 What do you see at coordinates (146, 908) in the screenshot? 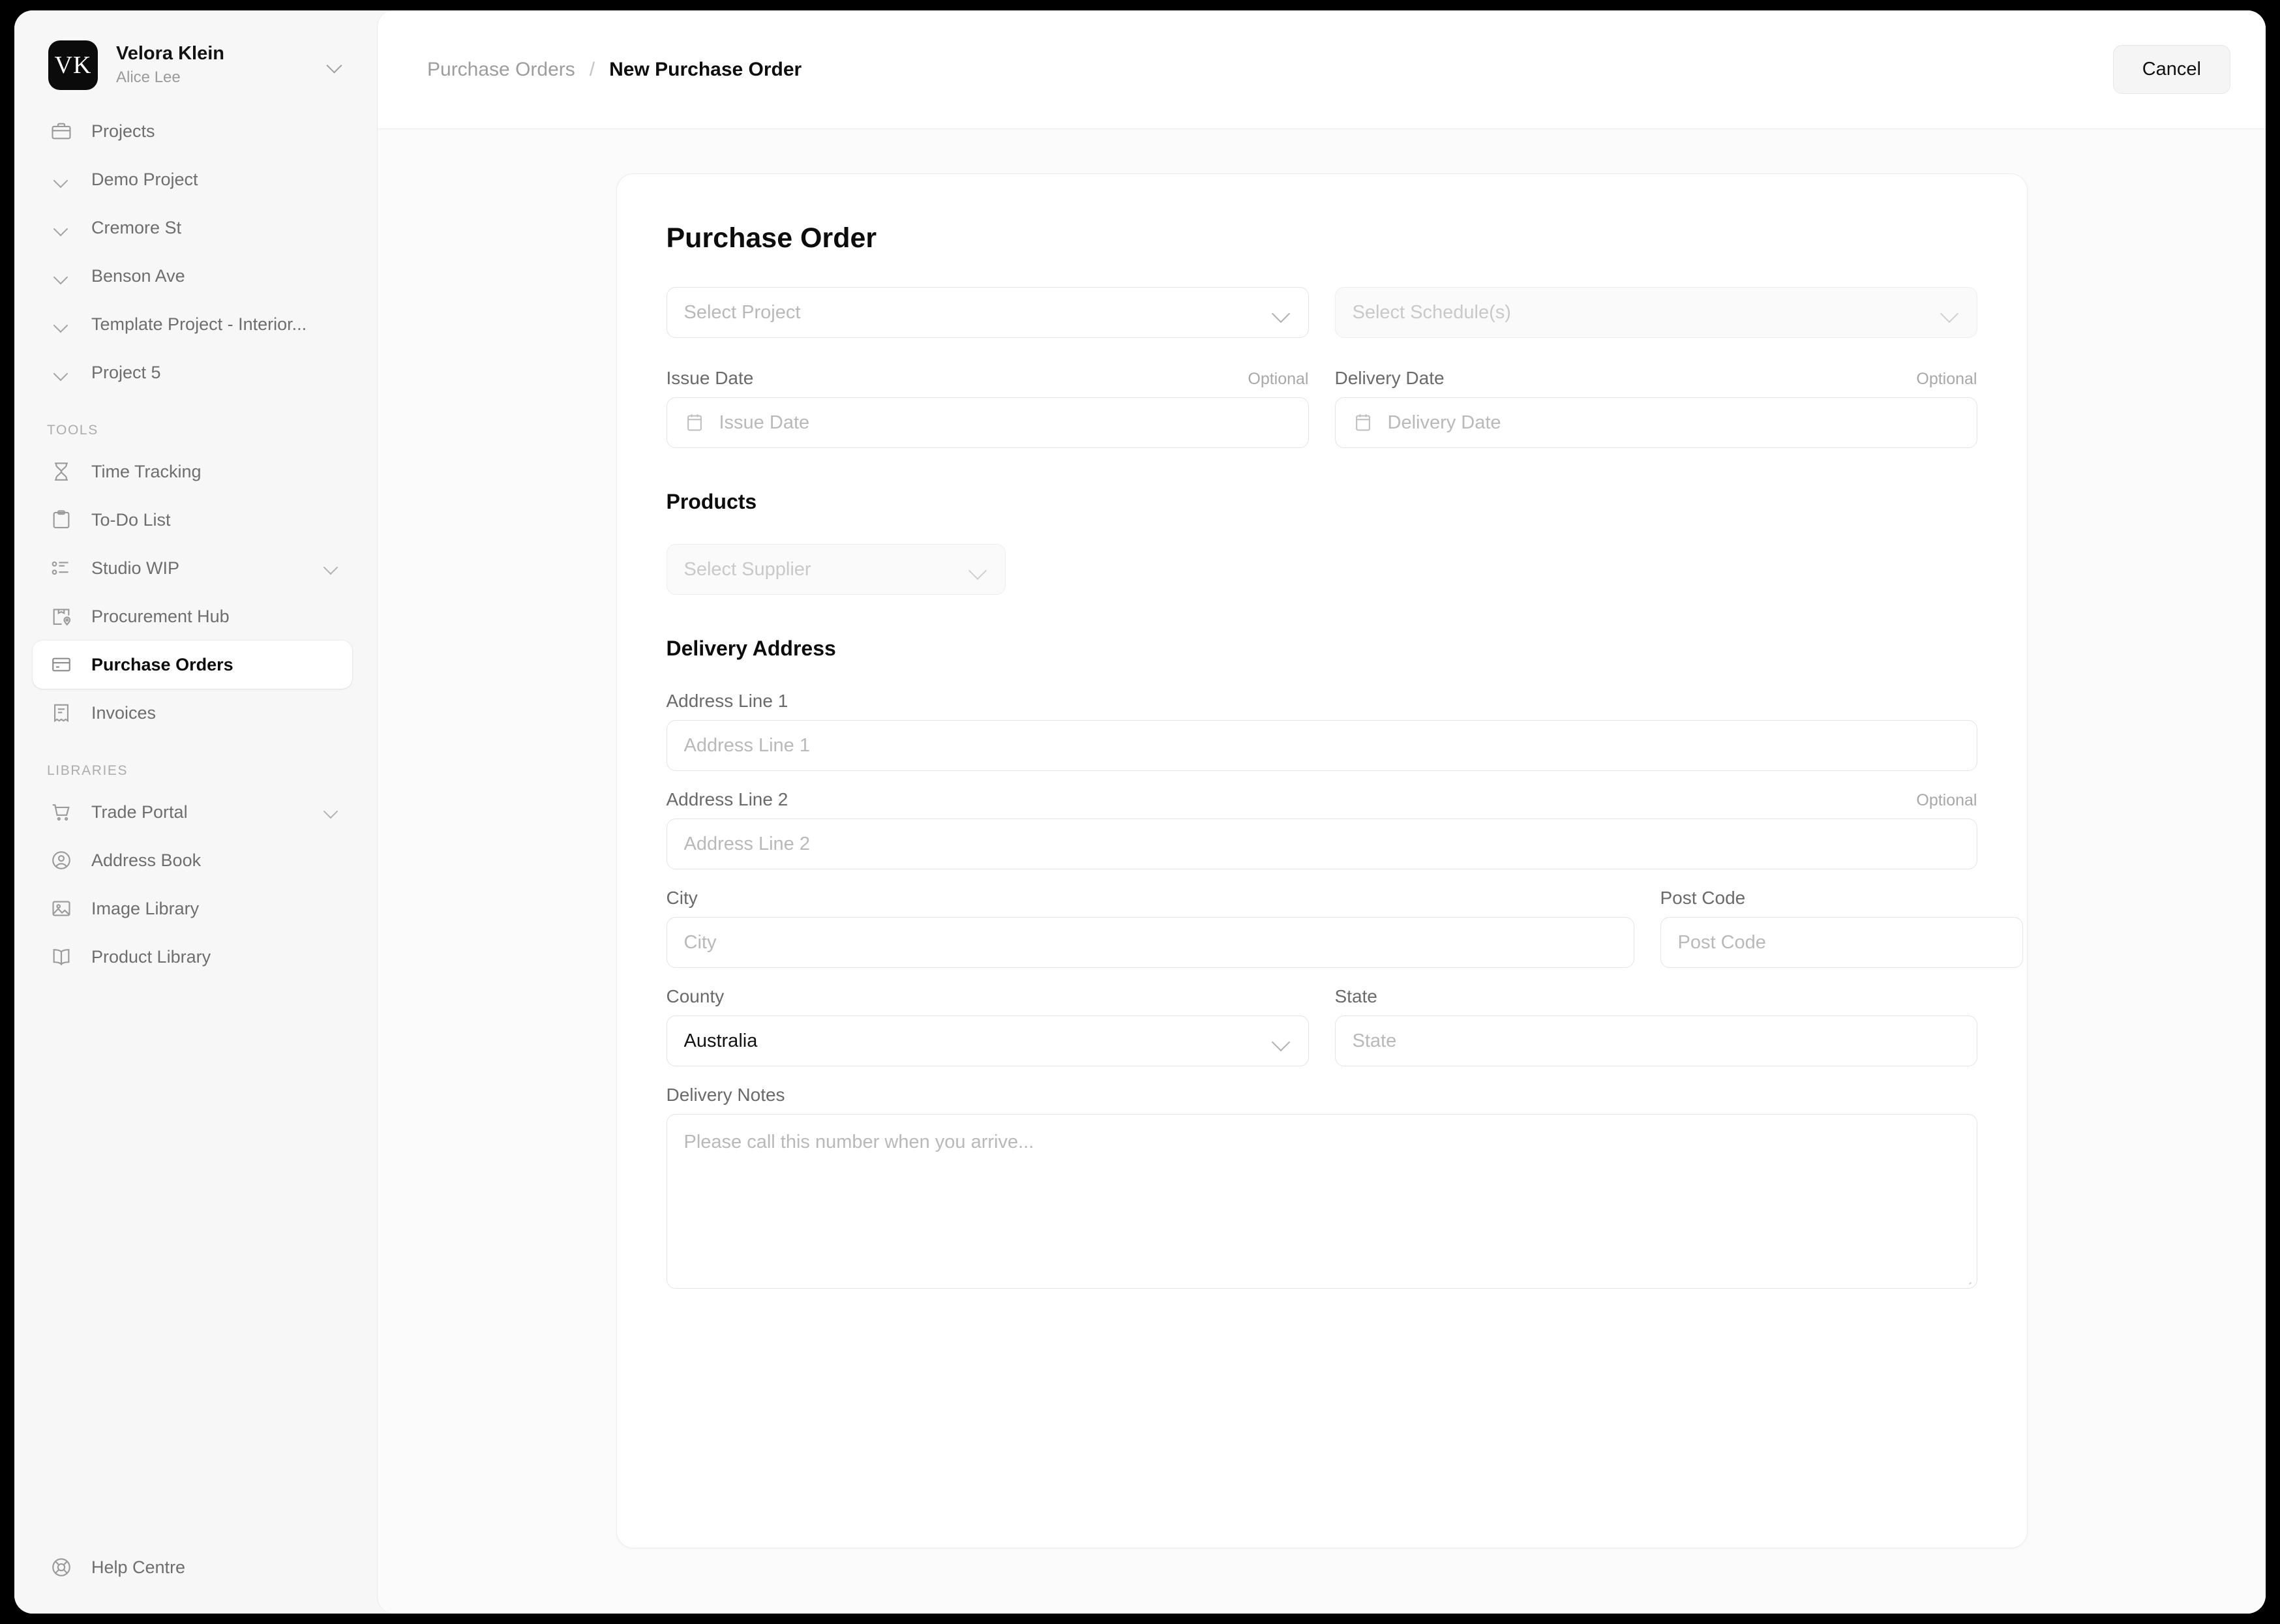
I see `sidebar-item-label: Image Library` at bounding box center [146, 908].